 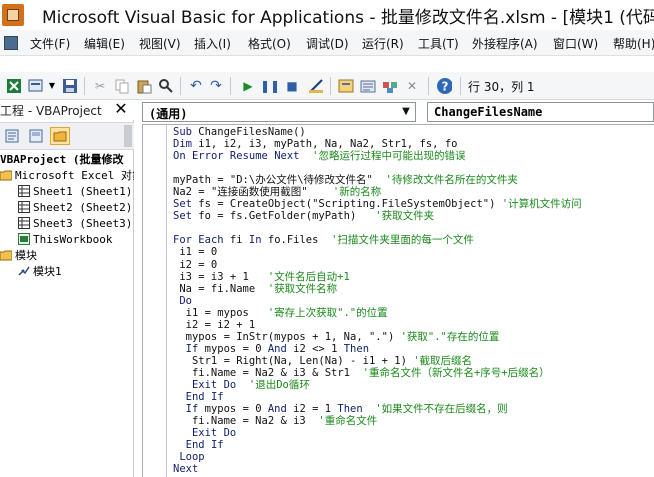 What do you see at coordinates (186, 469) in the screenshot?
I see `code-text: Next` at bounding box center [186, 469].